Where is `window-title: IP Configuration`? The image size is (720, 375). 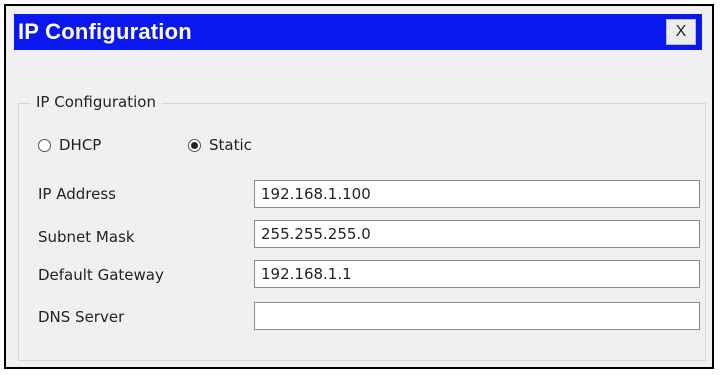
window-title: IP Configuration is located at coordinates (105, 31).